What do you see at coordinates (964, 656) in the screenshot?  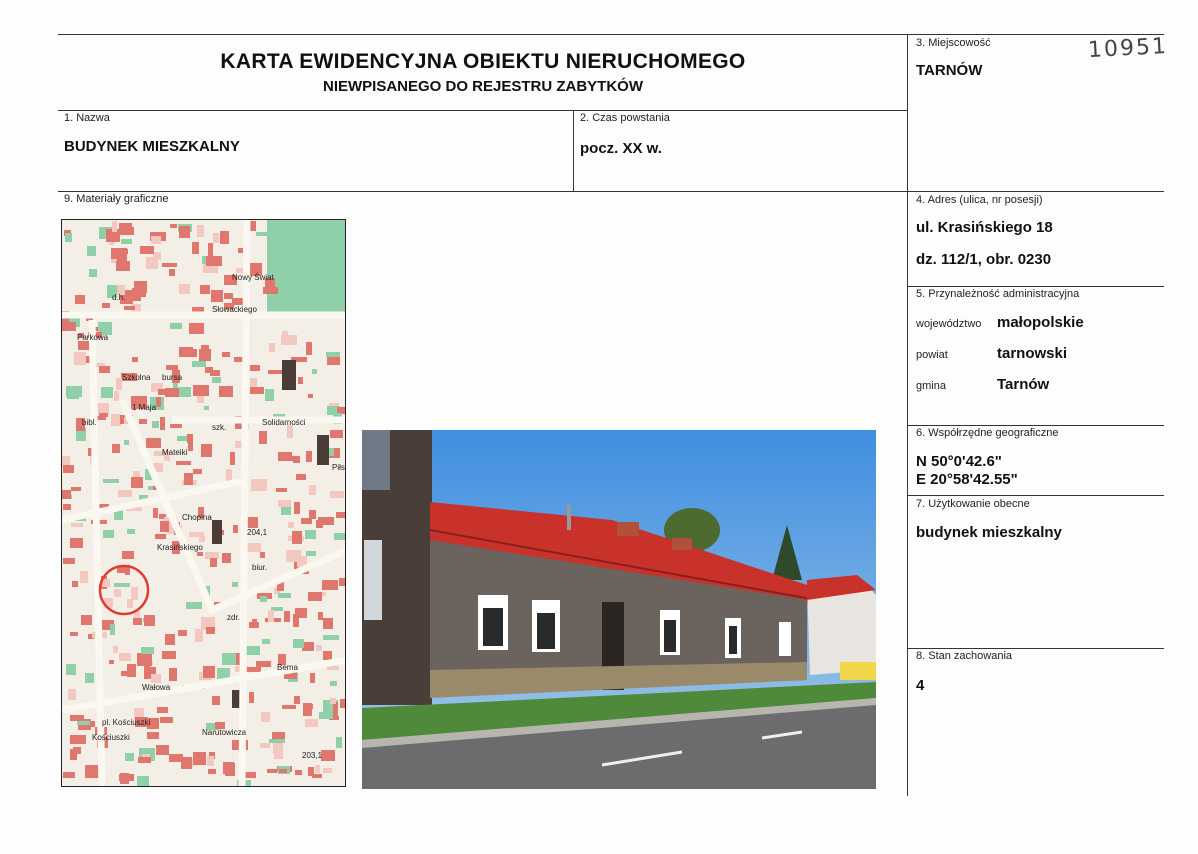 I see `stan-label: 8. Stan zachowania` at bounding box center [964, 656].